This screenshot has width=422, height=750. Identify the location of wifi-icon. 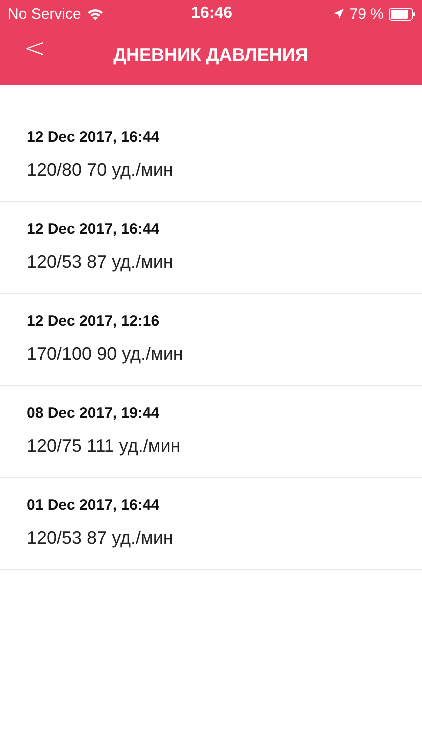
(95, 14).